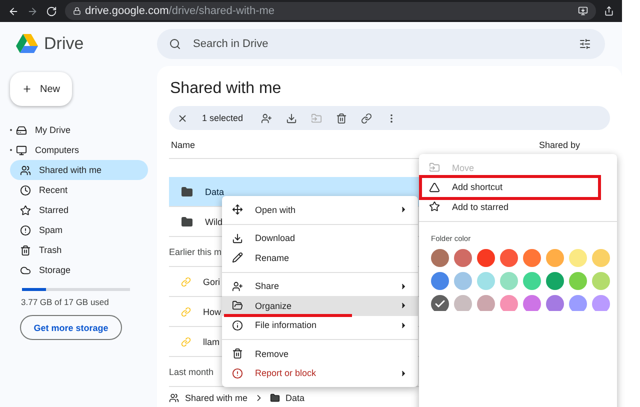 The width and height of the screenshot is (640, 407). Describe the element at coordinates (195, 251) in the screenshot. I see `section-heading: Earlier this m` at that location.